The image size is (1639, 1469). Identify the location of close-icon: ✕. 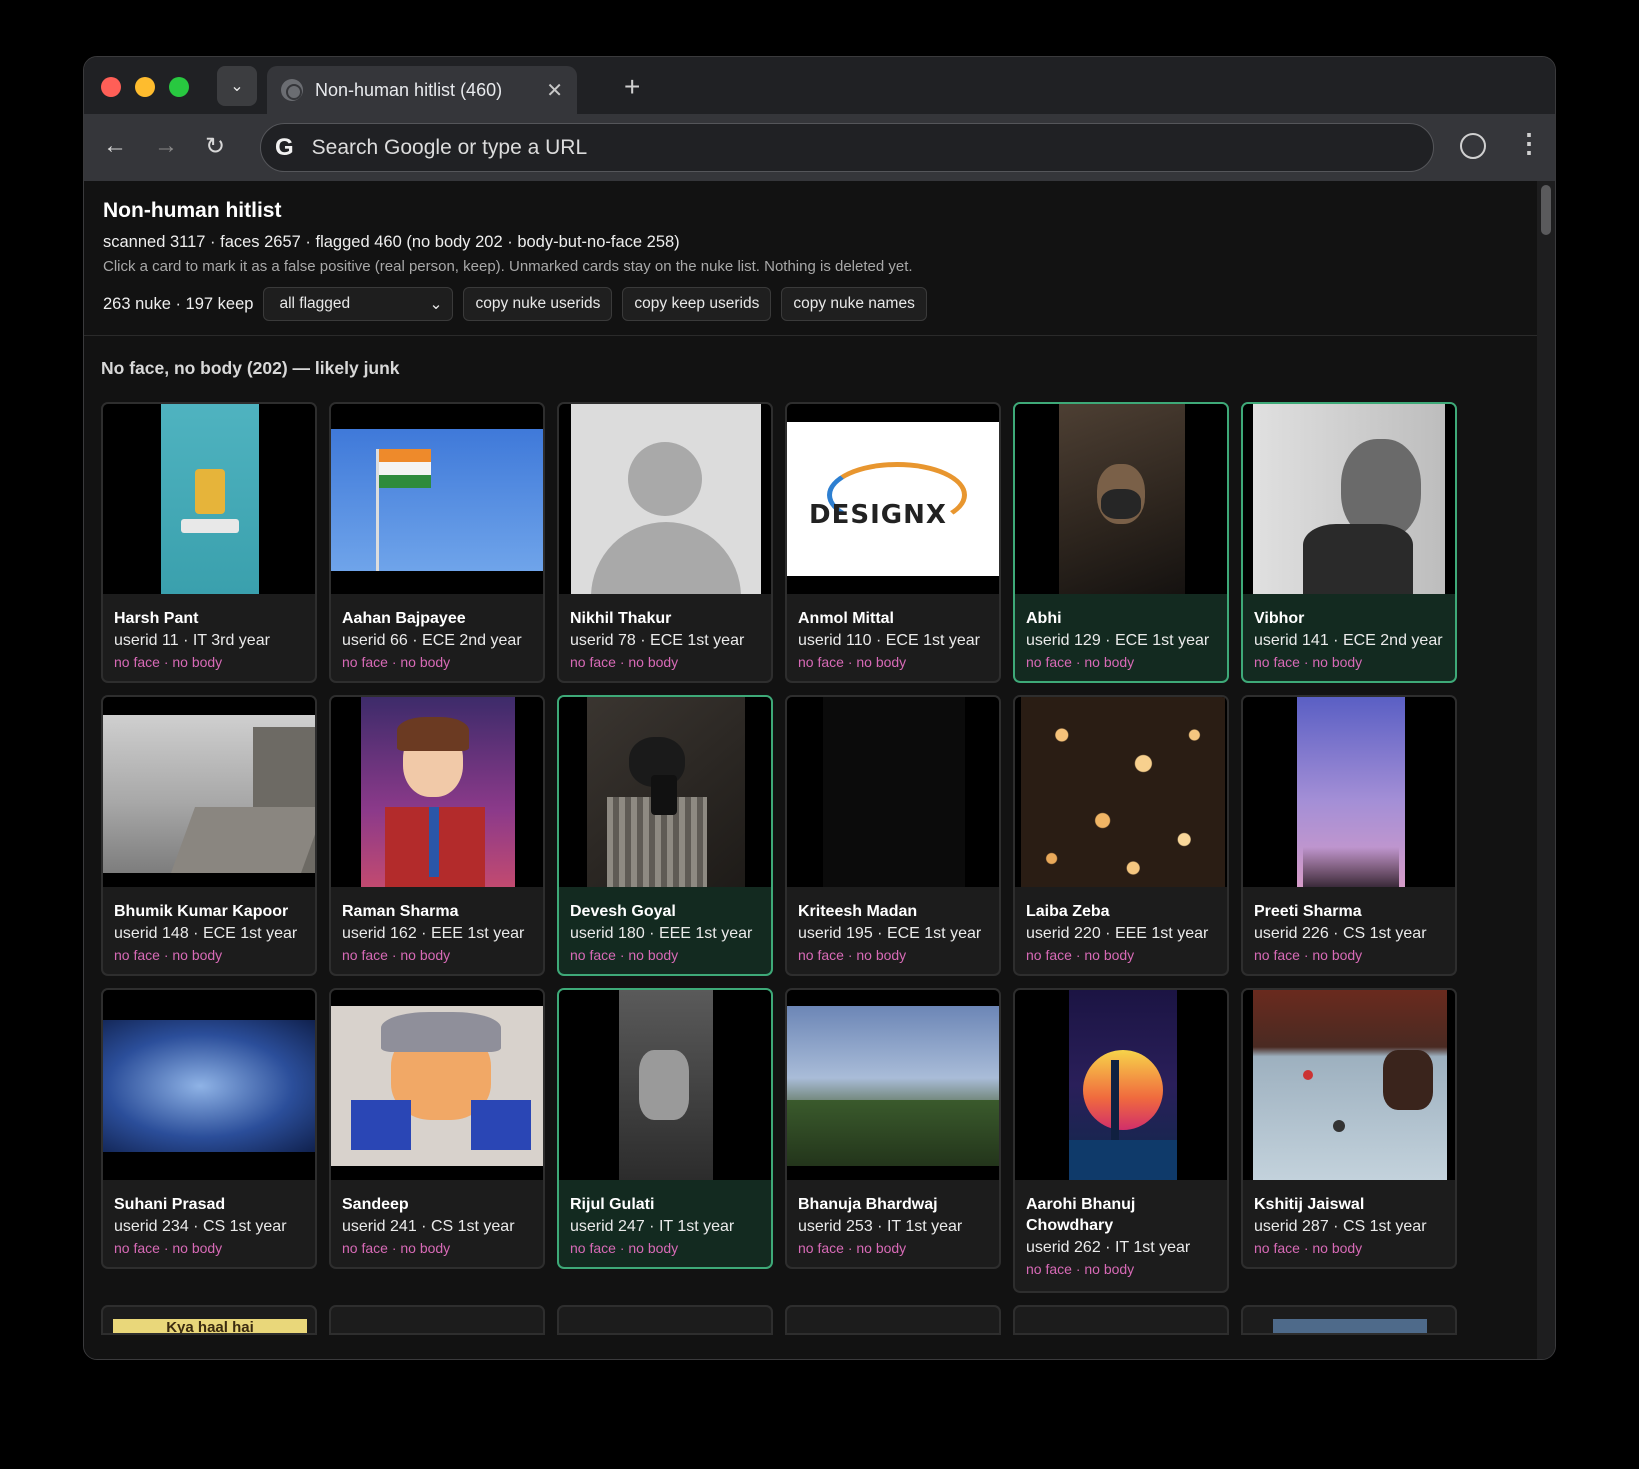
(554, 90).